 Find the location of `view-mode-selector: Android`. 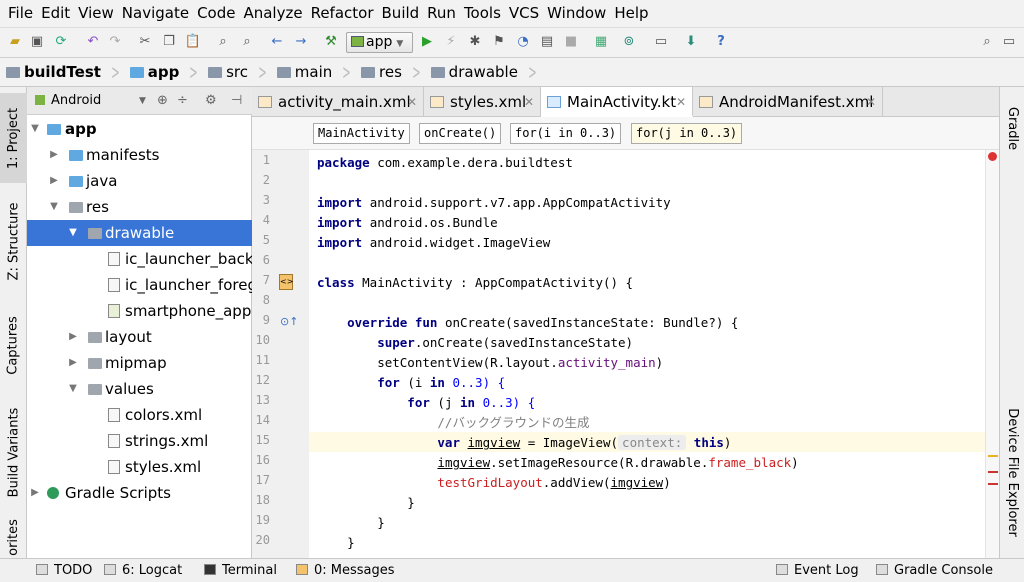

view-mode-selector: Android is located at coordinates (76, 100).